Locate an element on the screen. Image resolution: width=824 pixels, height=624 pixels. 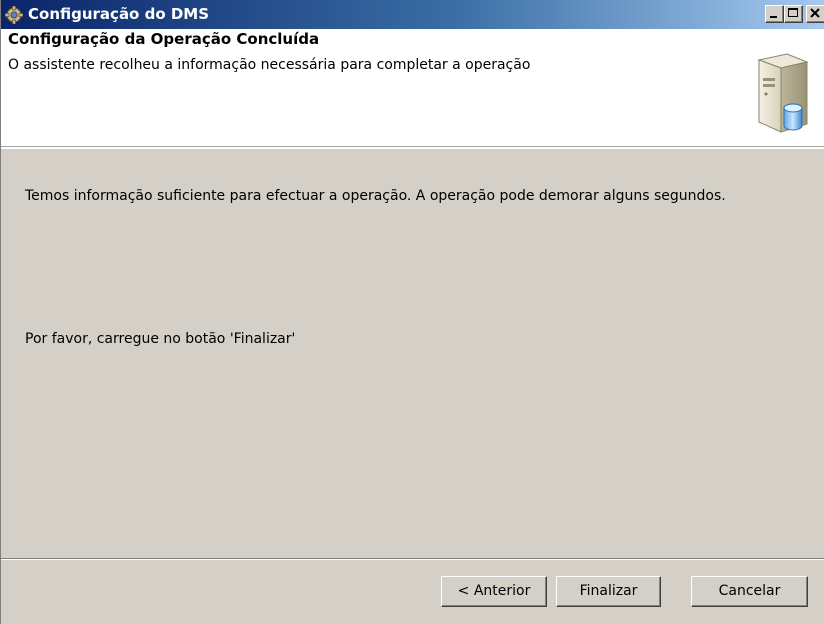
minimize-button is located at coordinates (774, 14).